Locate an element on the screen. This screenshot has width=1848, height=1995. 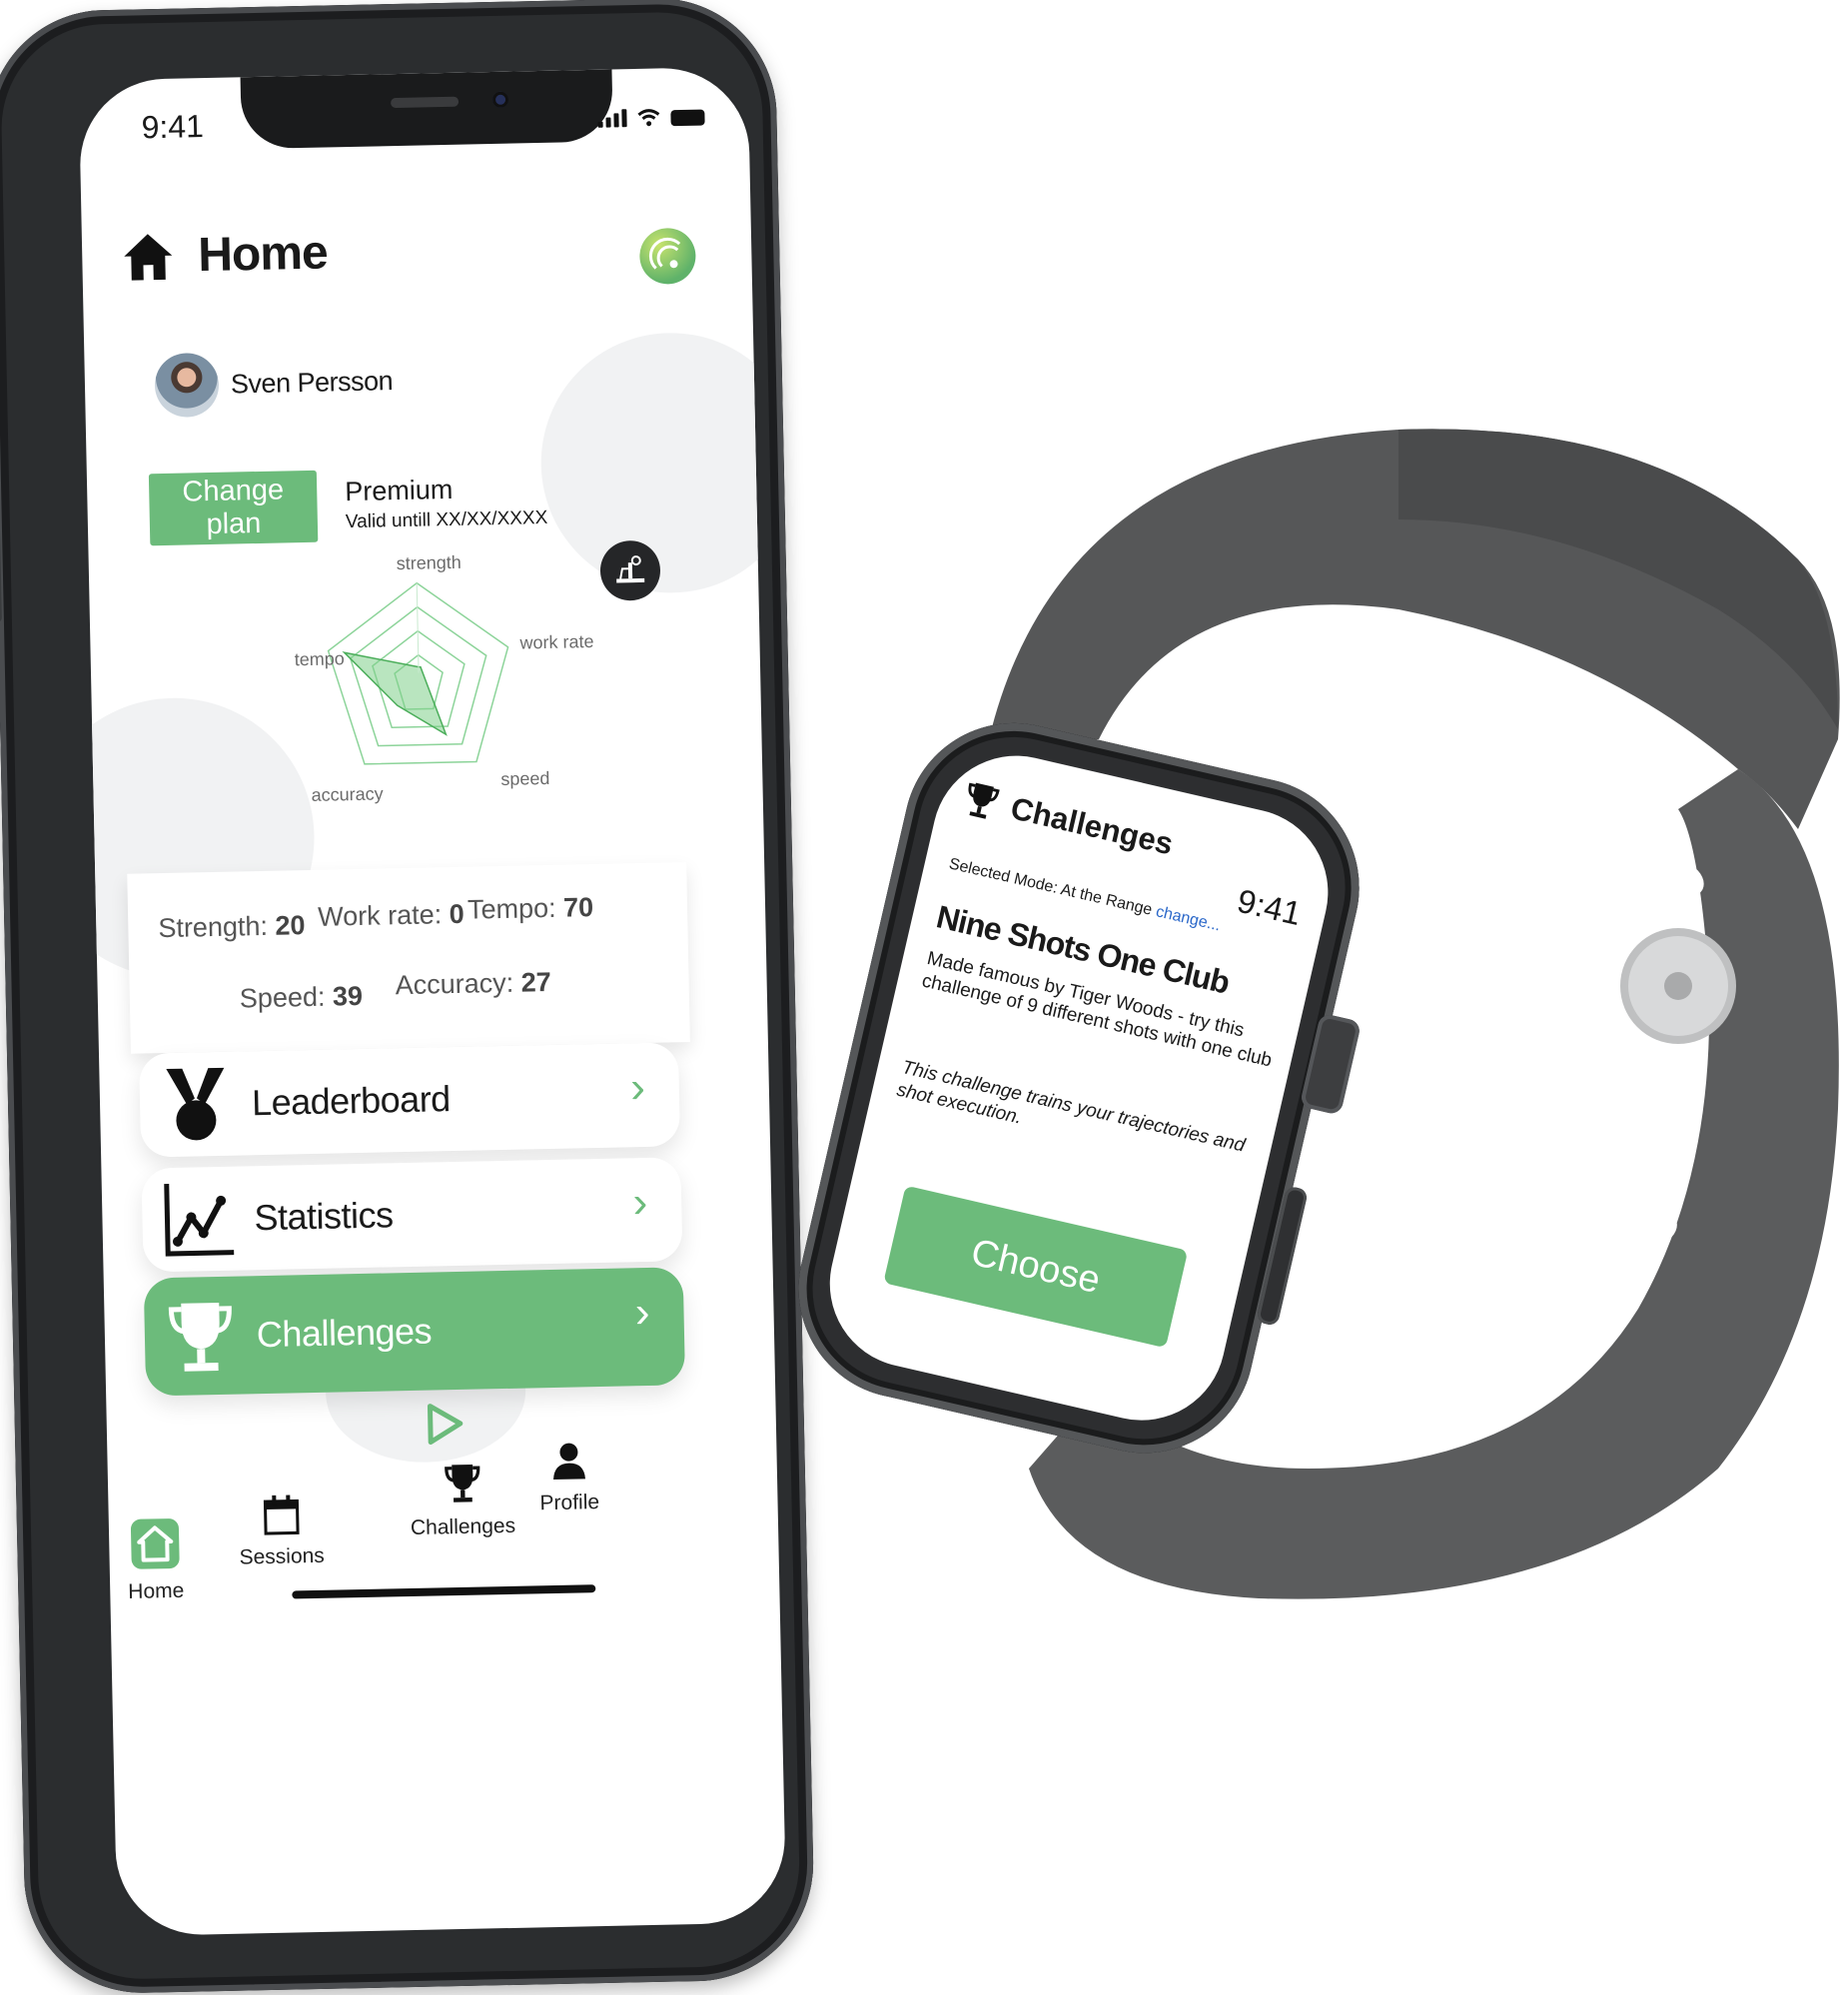
menu-item-leaderboard: Leaderboard › is located at coordinates (410, 1100).